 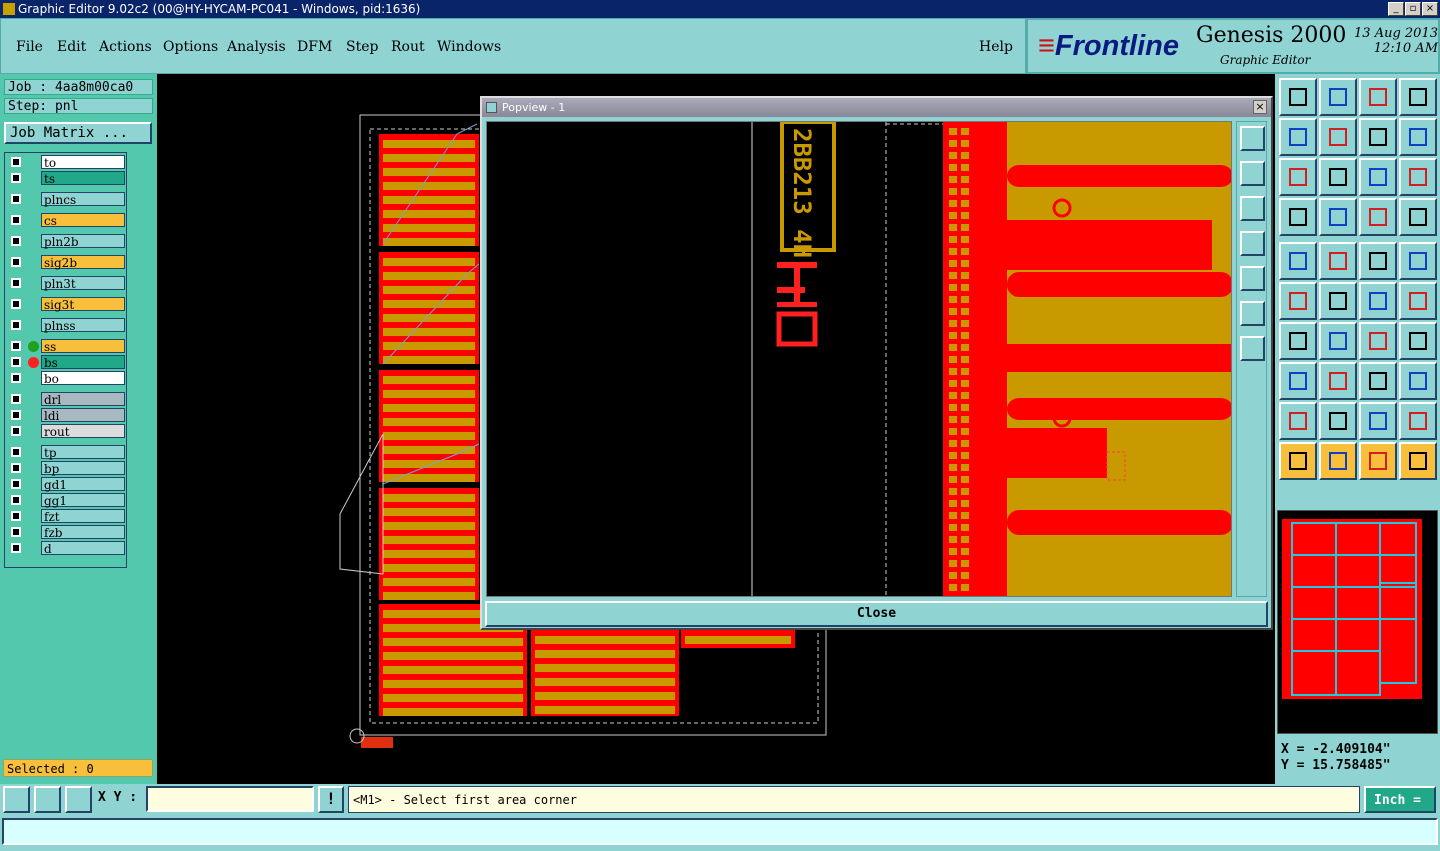 I want to click on pan-up-icon, so click(x=1298, y=97).